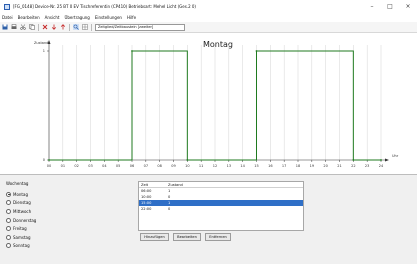 This screenshot has width=417, height=264. I want to click on window-controls: – □ ×, so click(390, 6).